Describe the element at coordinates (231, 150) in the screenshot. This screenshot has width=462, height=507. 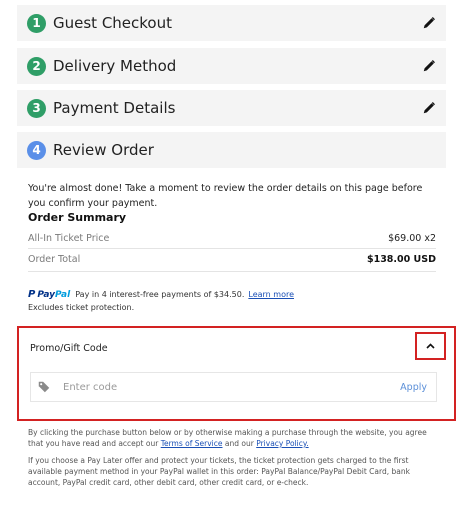
I see `step-review-order: 4 Review Order` at that location.